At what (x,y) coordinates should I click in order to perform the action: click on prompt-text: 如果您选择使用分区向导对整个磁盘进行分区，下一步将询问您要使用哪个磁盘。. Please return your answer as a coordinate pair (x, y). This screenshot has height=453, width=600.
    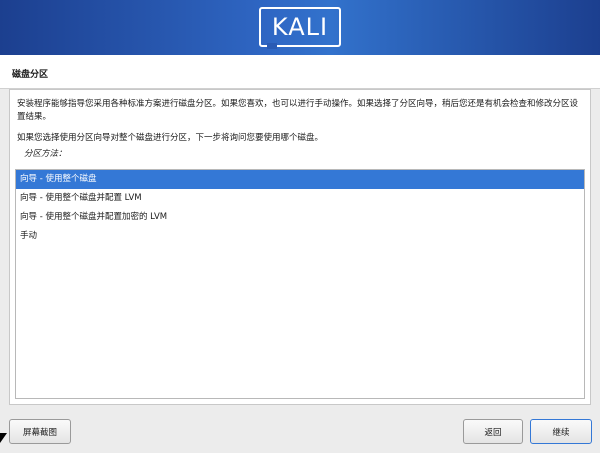
    Looking at the image, I should click on (170, 138).